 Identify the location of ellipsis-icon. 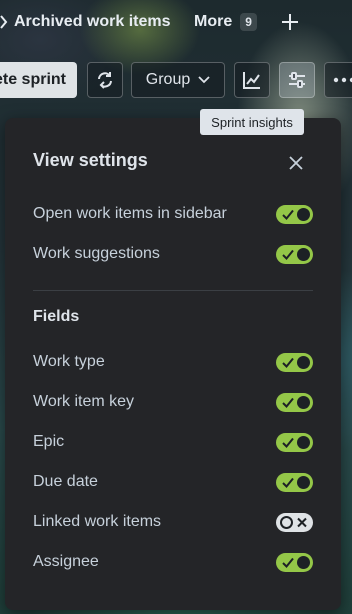
(342, 80).